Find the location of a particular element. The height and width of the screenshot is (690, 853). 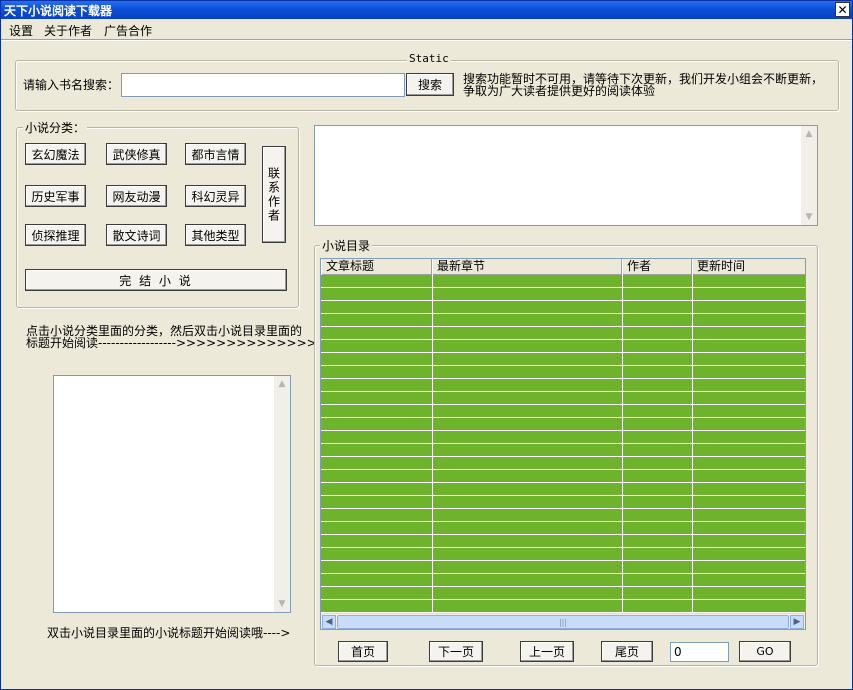

categories-group-title: 小说分类： is located at coordinates (55, 127).